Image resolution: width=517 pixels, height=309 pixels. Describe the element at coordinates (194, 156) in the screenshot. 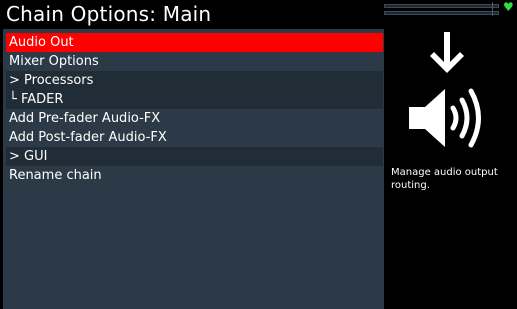

I see `list-item-gui: > GUI` at that location.